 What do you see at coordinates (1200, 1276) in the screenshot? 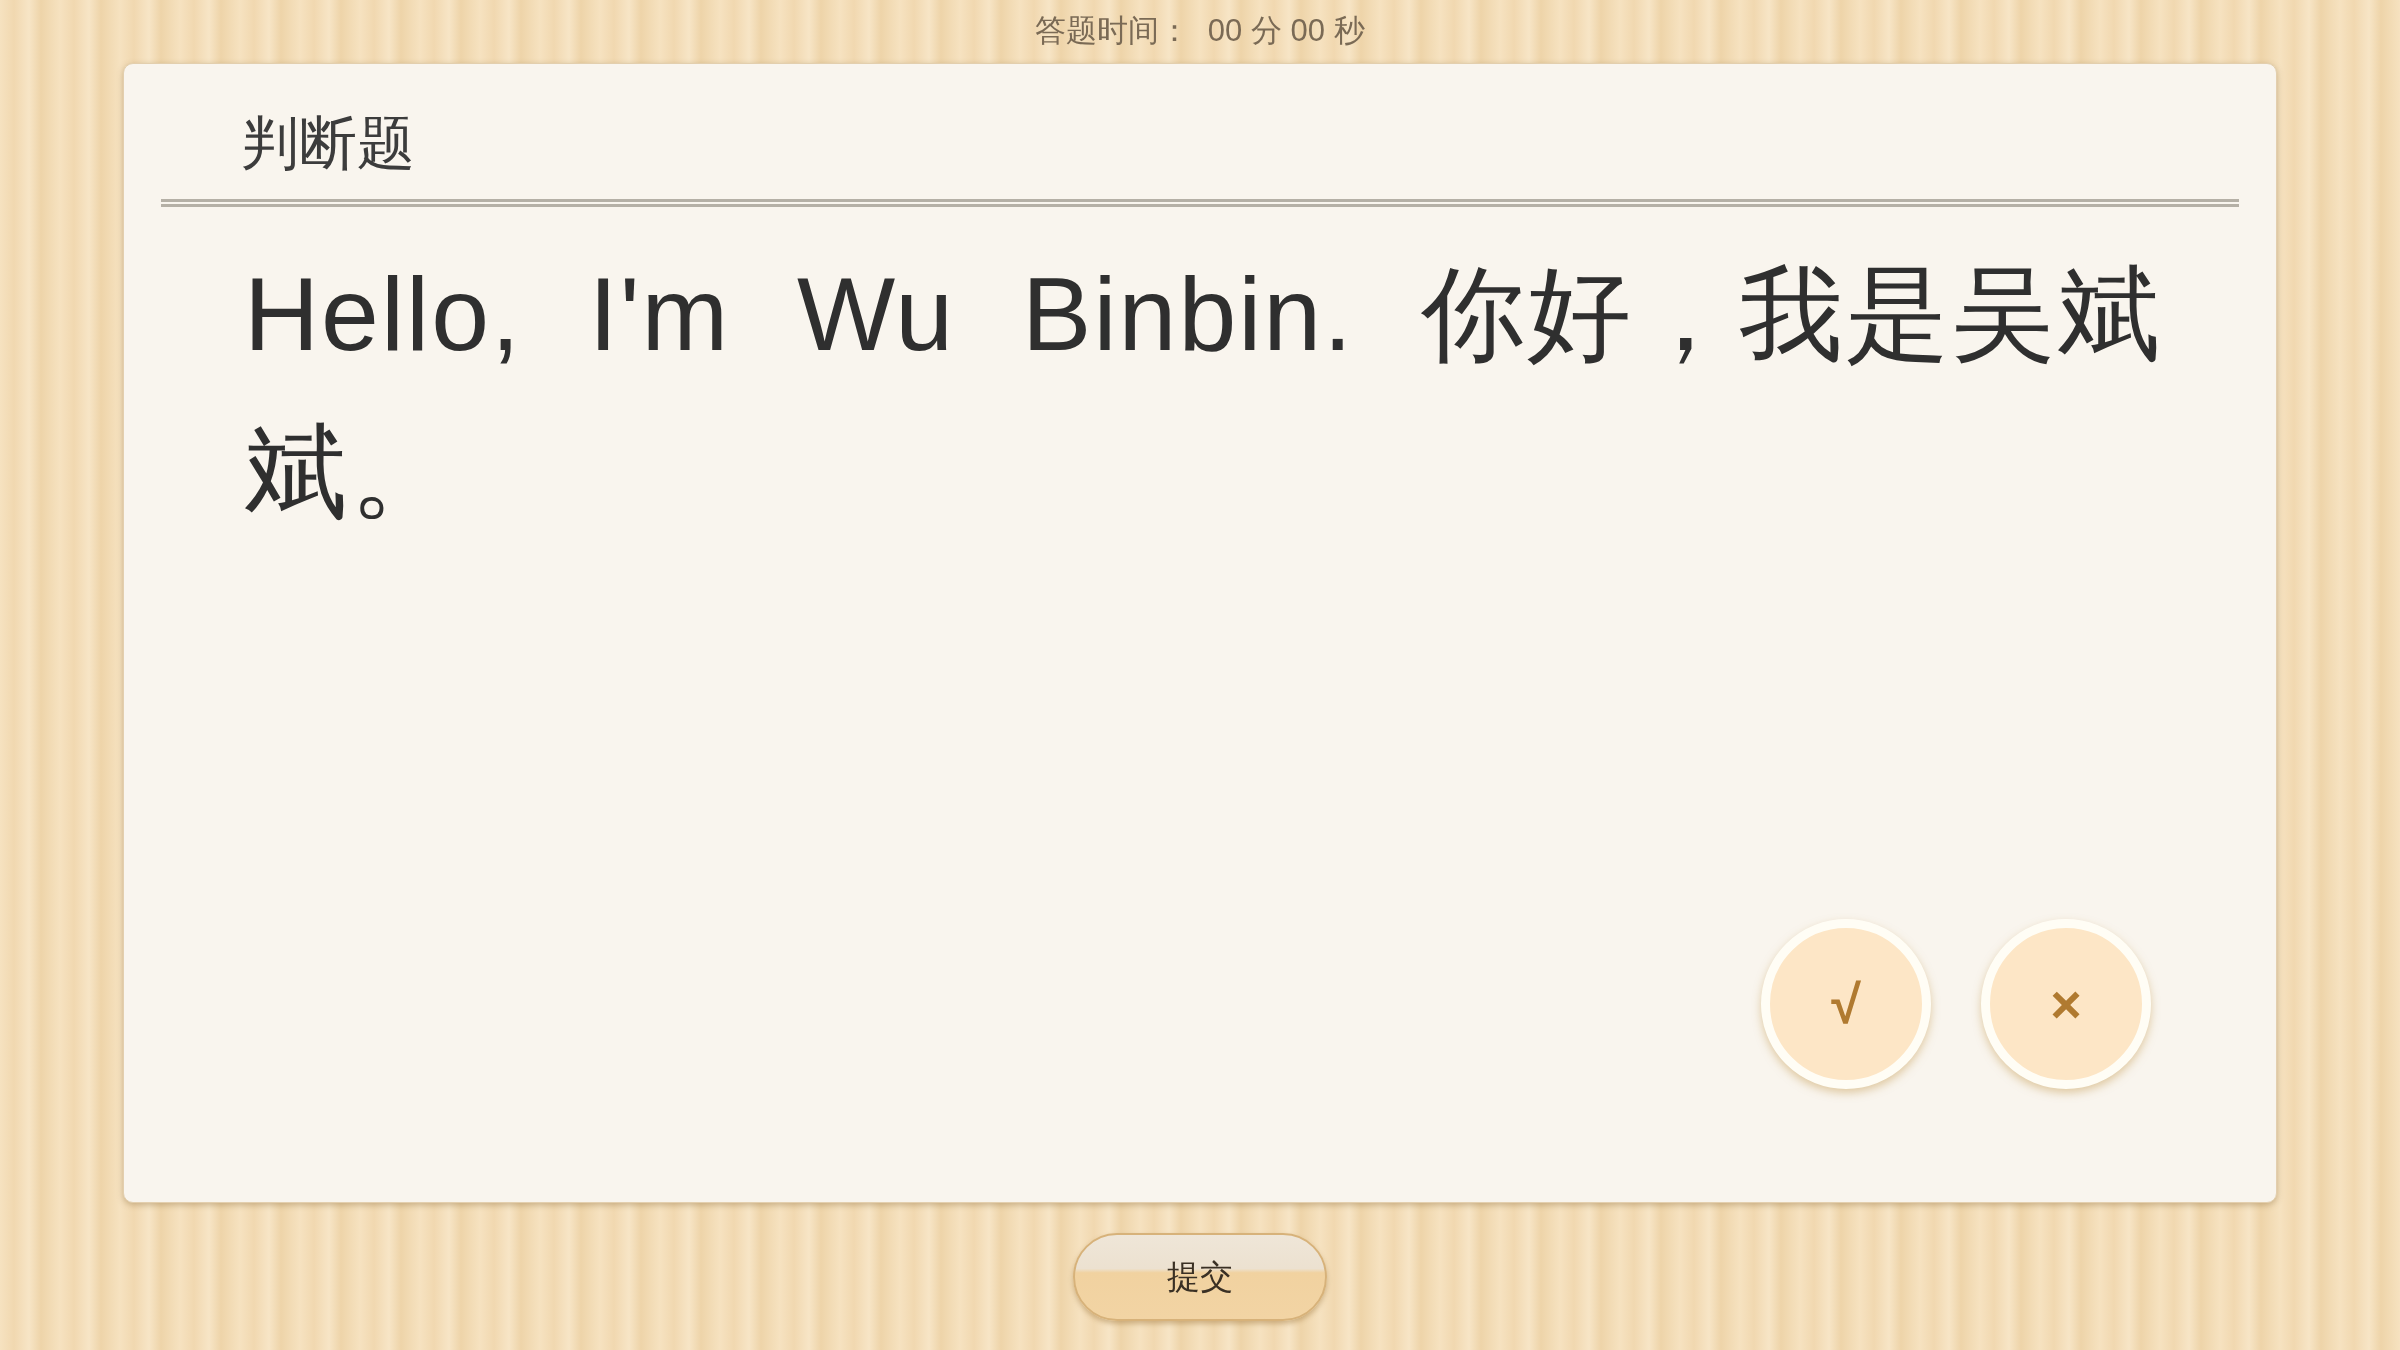
I see `submit-button: 提交` at bounding box center [1200, 1276].